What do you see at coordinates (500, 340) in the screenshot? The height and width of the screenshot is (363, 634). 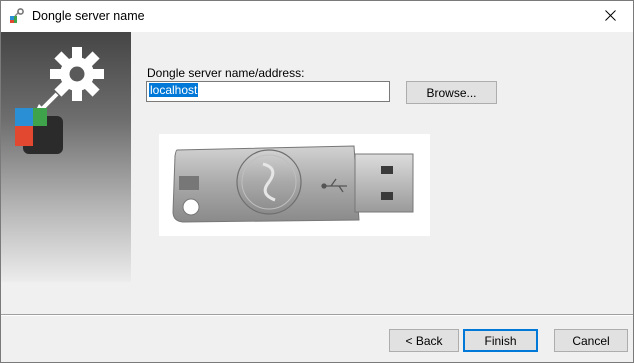 I see `finish-button: Finish` at bounding box center [500, 340].